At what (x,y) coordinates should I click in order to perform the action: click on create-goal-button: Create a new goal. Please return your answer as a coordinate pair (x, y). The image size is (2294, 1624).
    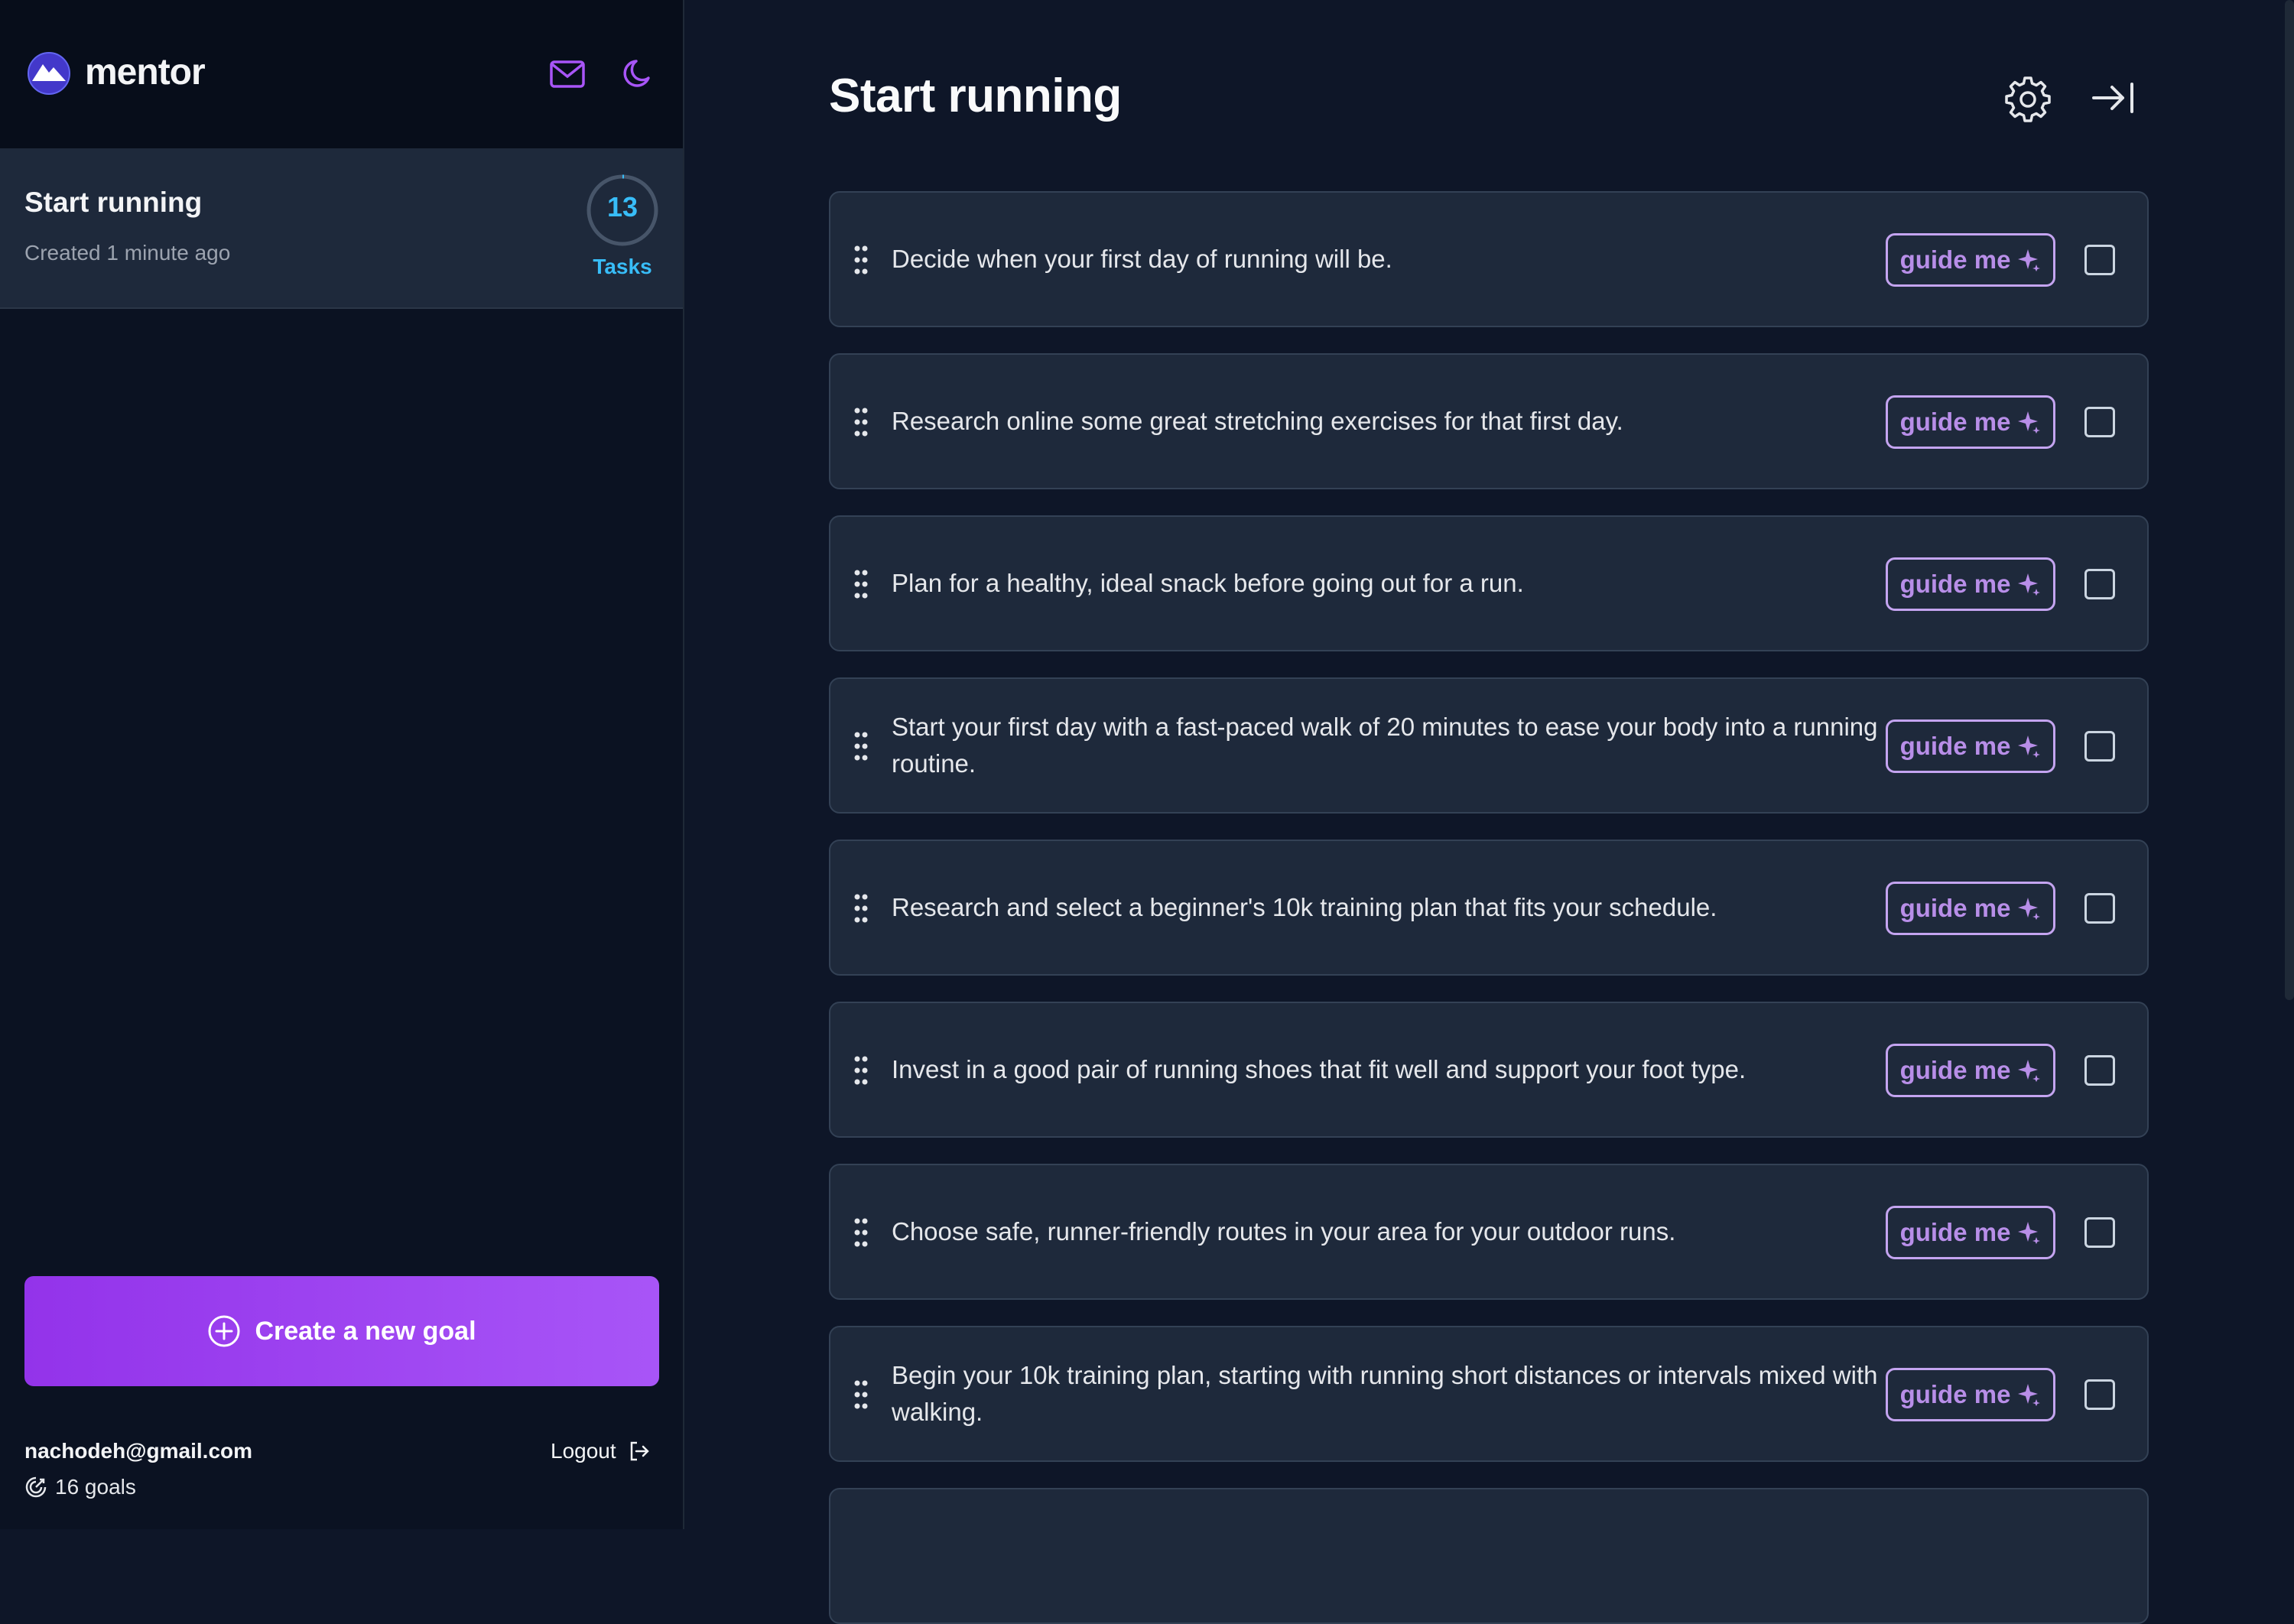
    Looking at the image, I should click on (341, 1331).